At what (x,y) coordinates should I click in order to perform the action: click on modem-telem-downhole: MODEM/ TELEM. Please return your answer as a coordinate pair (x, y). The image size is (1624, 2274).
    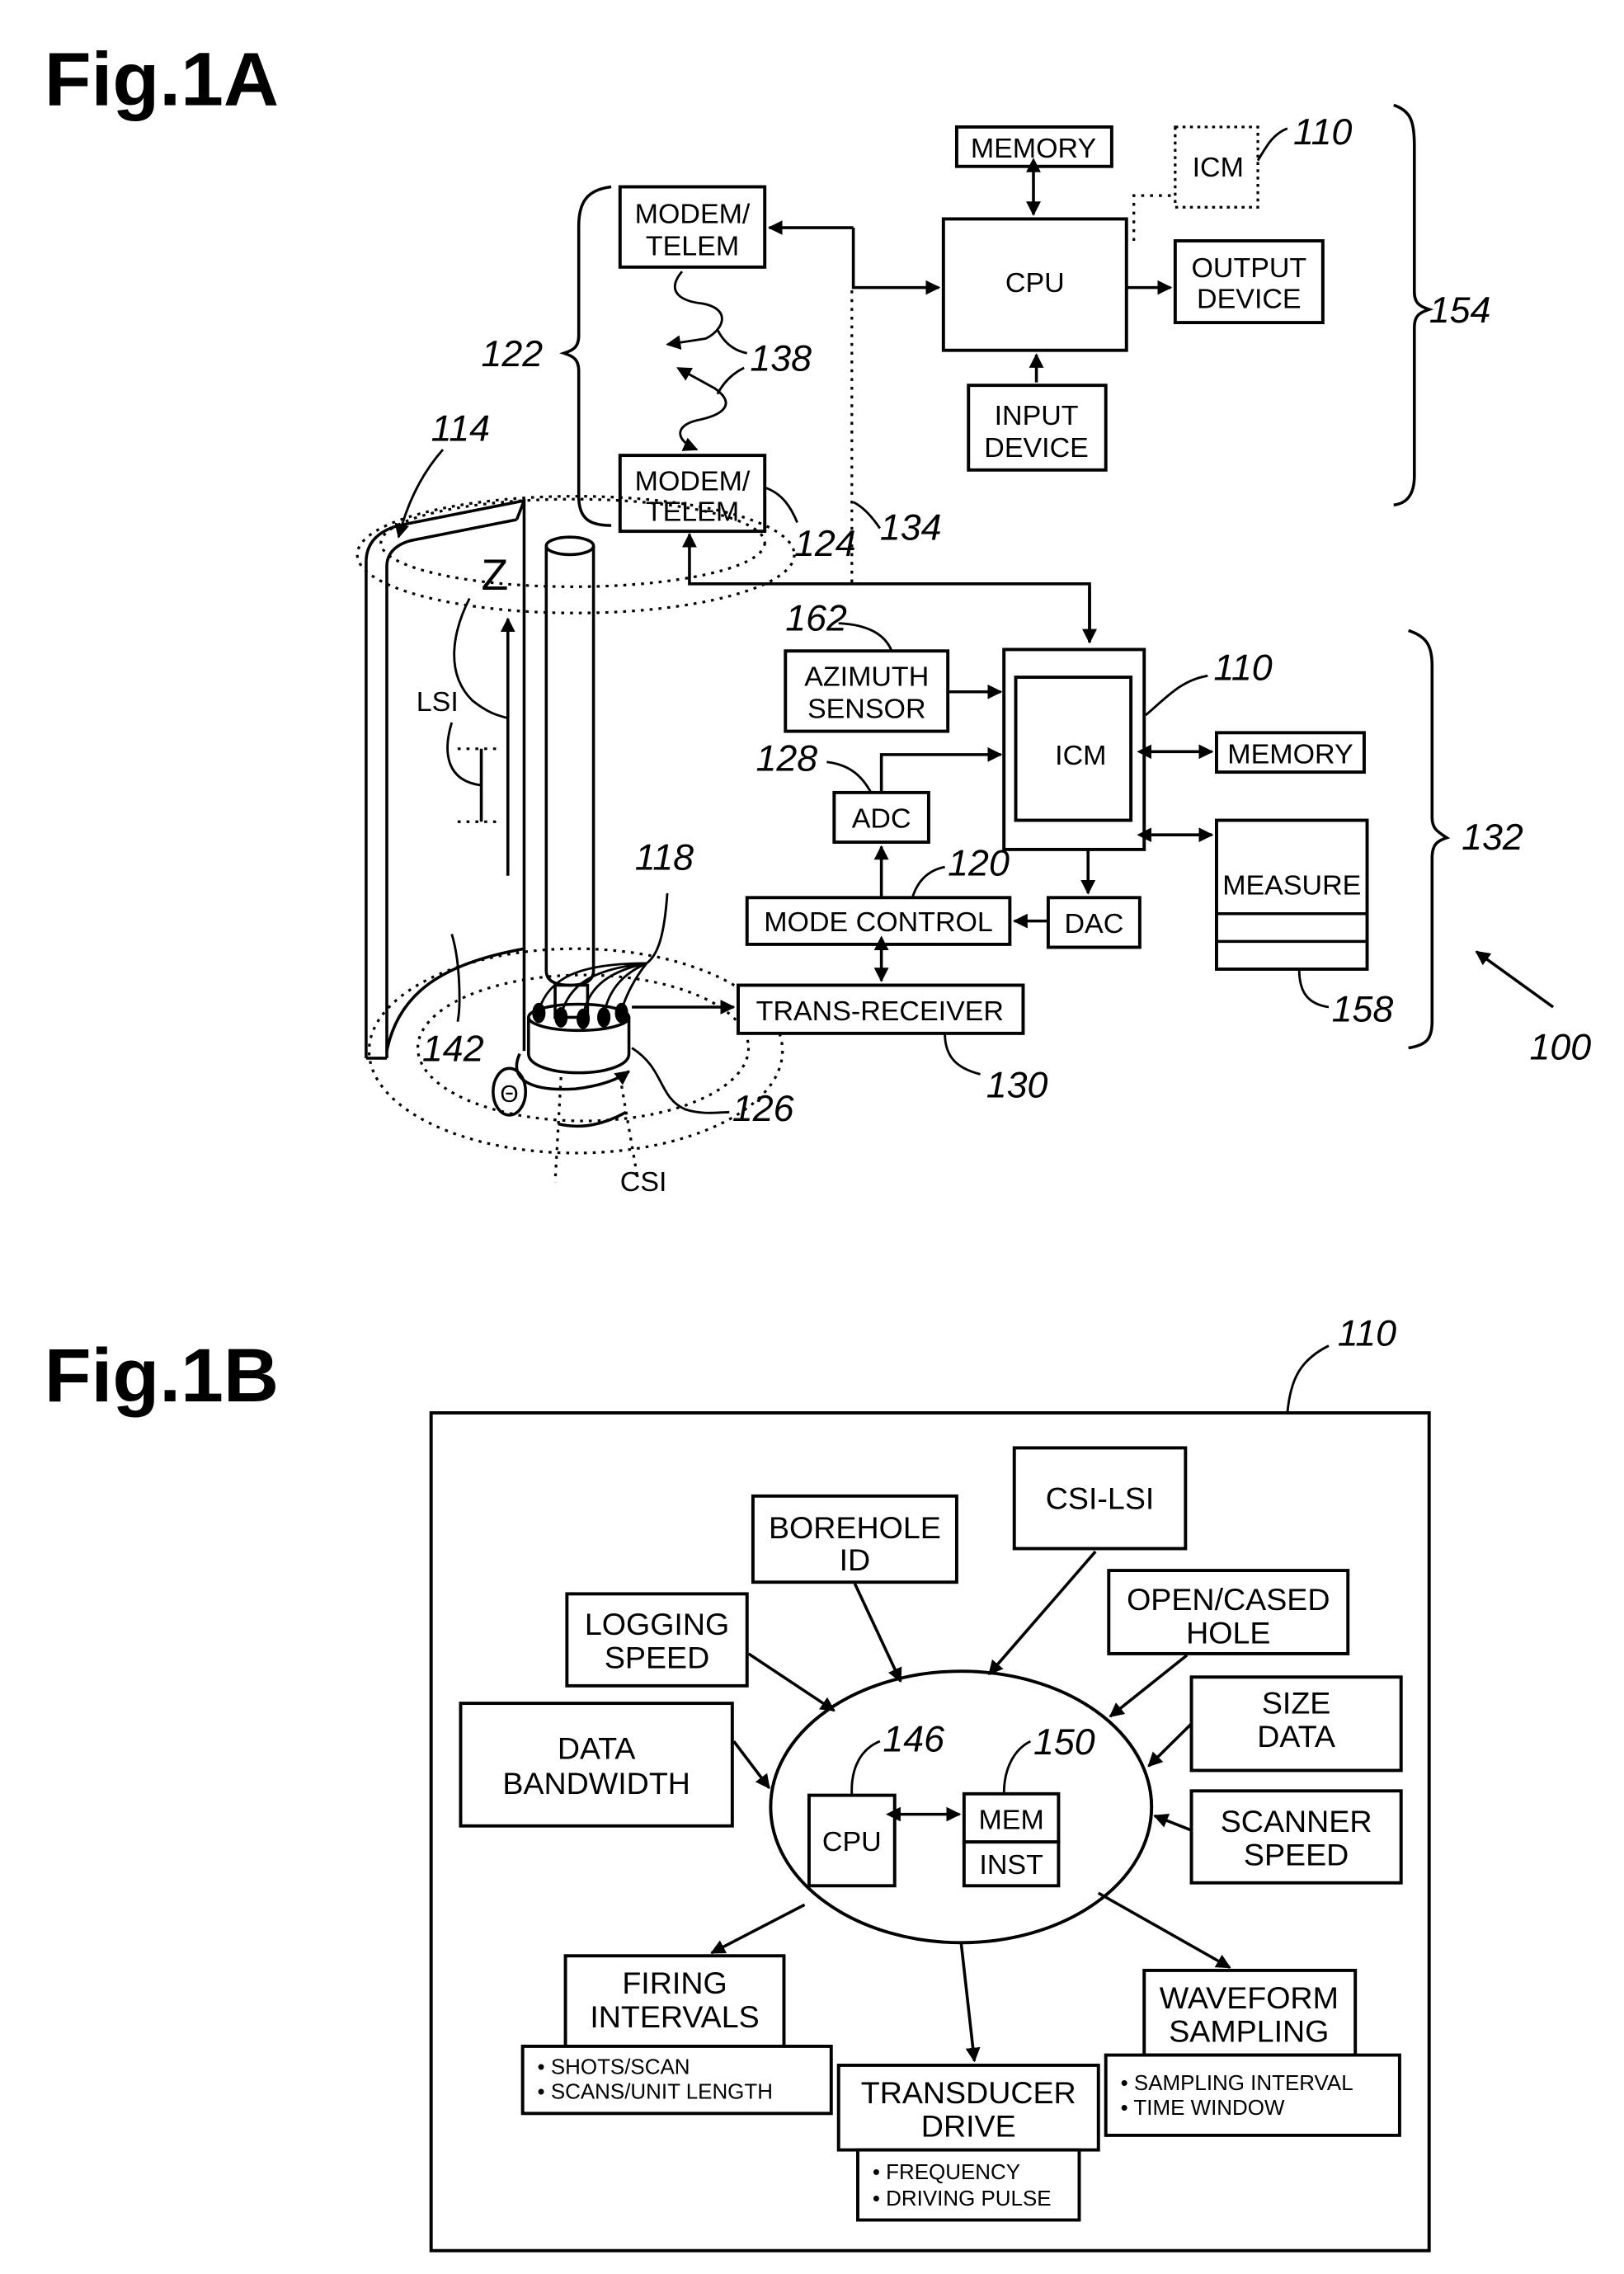
    Looking at the image, I should click on (692, 494).